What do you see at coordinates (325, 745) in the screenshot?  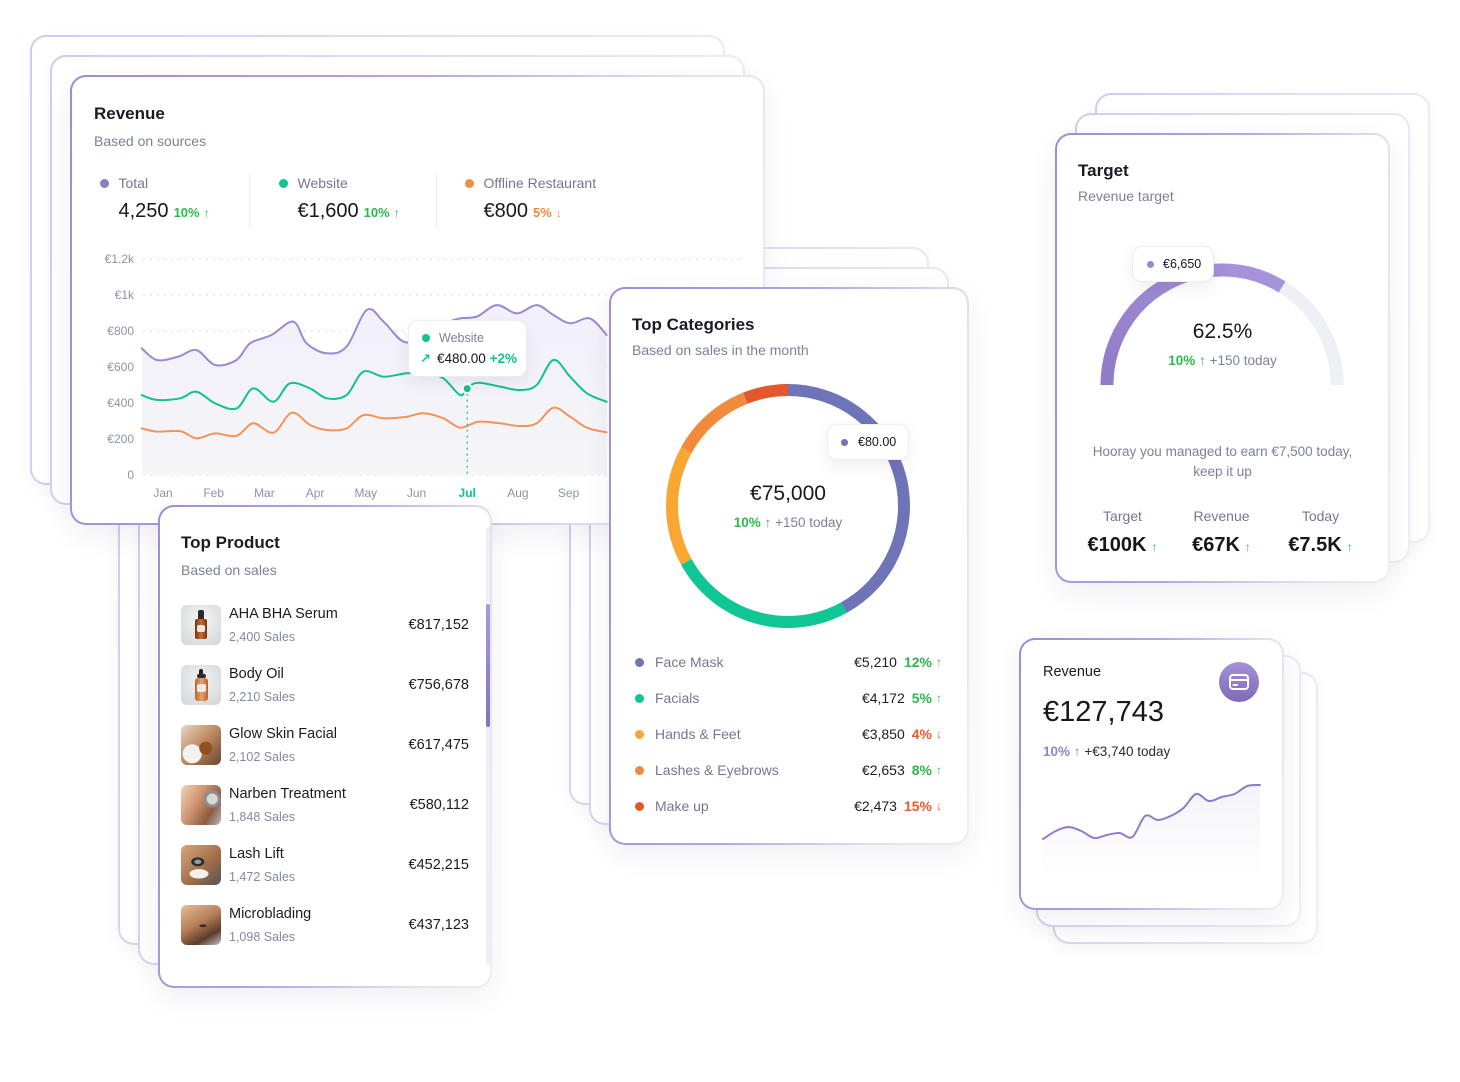 I see `product-row: Glow Skin Facial 2,102 Sales €617,475` at bounding box center [325, 745].